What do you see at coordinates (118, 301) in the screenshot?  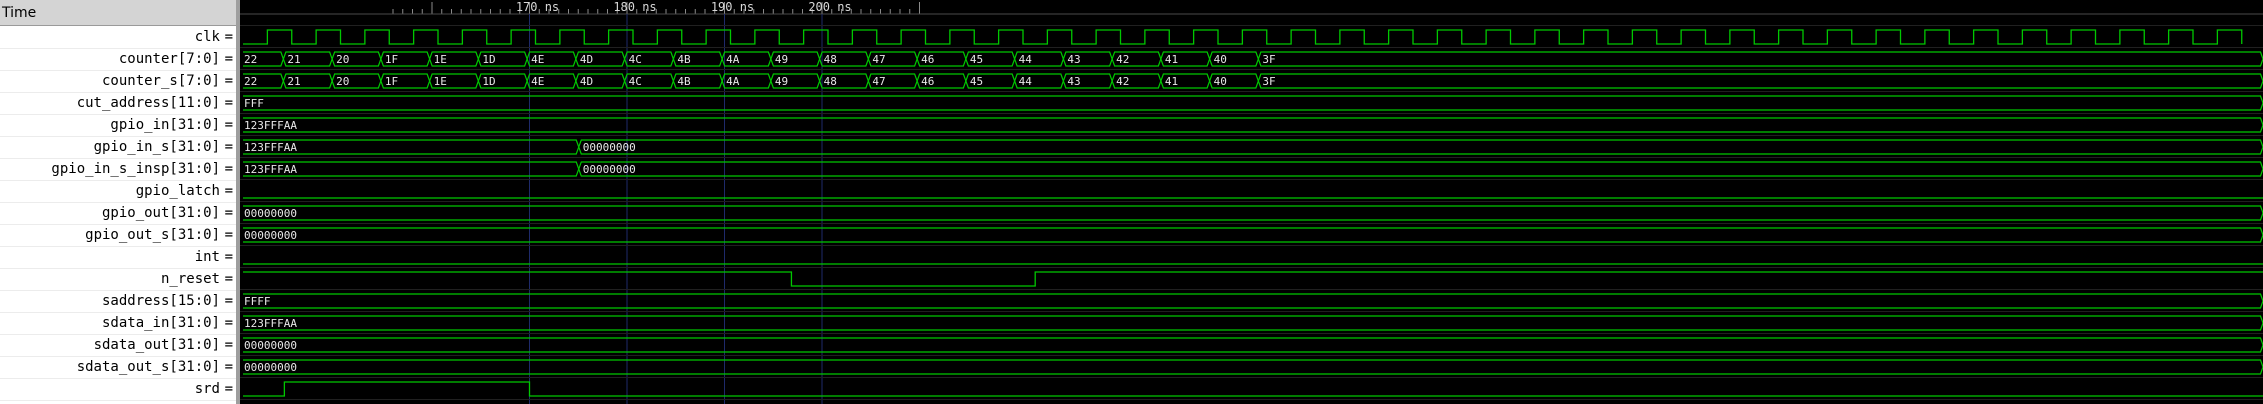 I see `signal-row-saddress: saddress[15:0] =` at bounding box center [118, 301].